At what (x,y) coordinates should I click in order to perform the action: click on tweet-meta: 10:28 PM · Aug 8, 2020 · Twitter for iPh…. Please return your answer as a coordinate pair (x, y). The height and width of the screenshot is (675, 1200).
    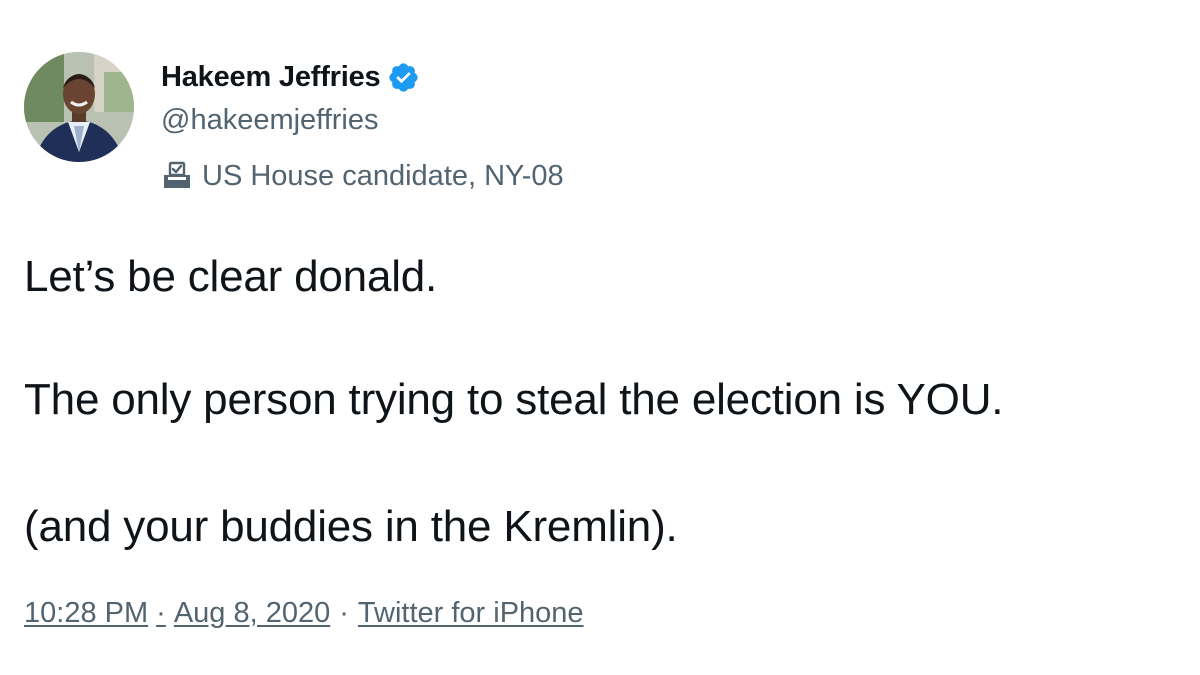
    Looking at the image, I should click on (304, 613).